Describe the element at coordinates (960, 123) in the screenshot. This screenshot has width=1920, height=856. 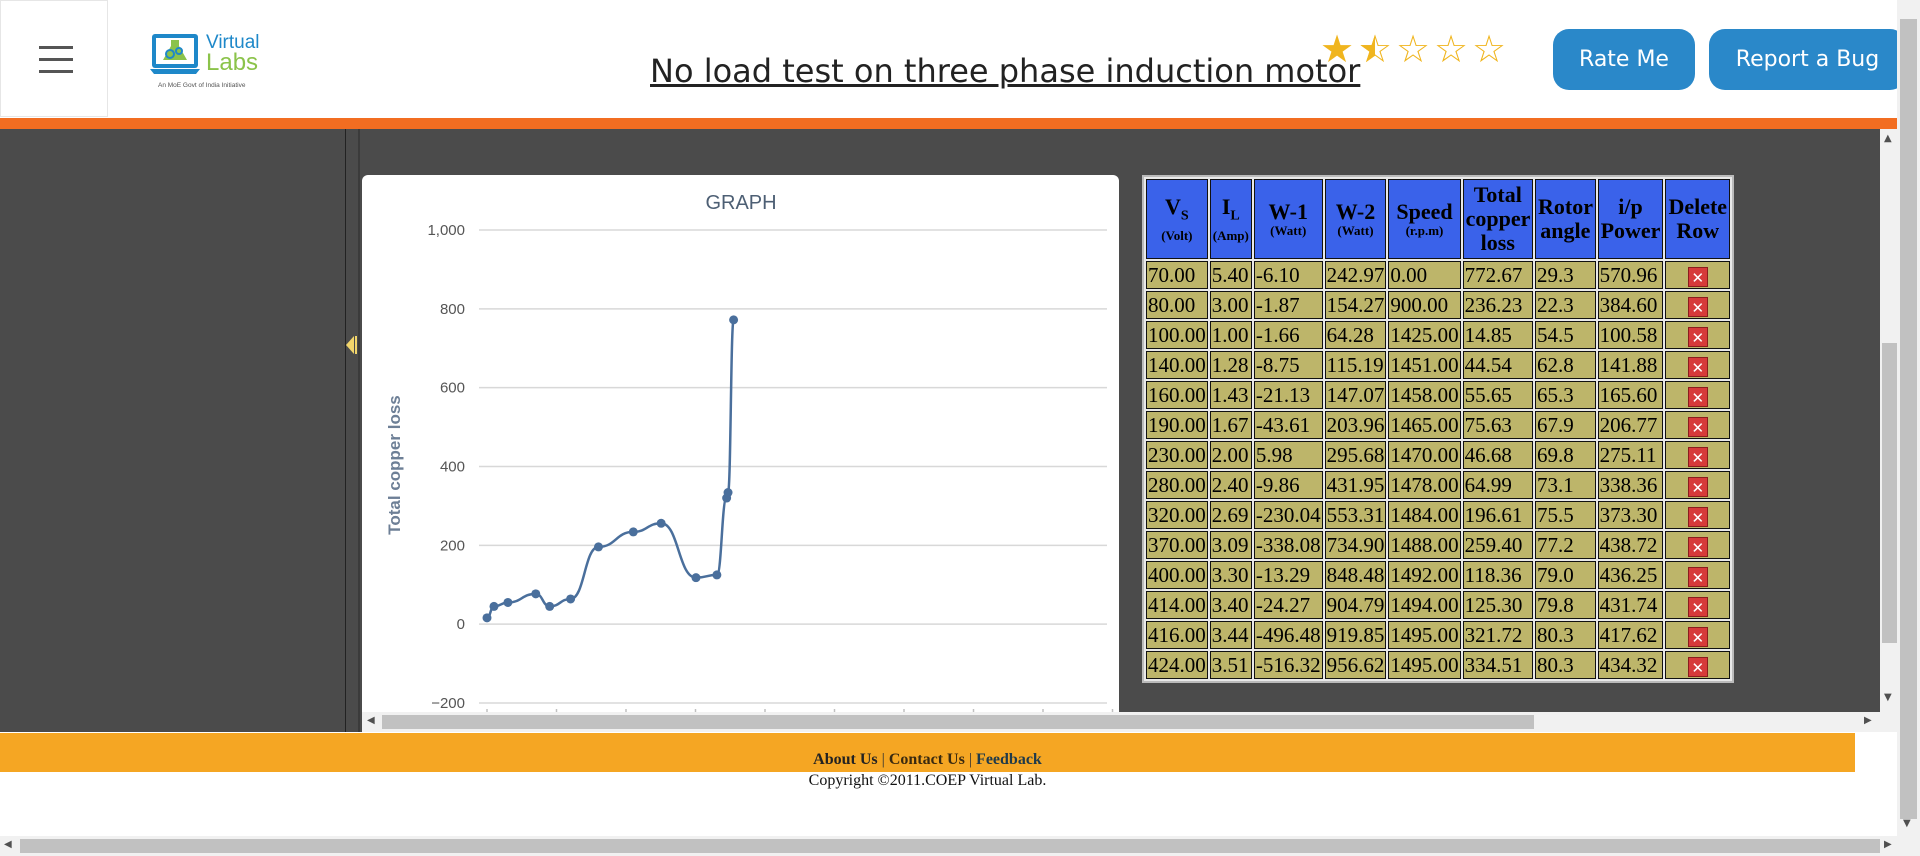
I see `header-divider` at that location.